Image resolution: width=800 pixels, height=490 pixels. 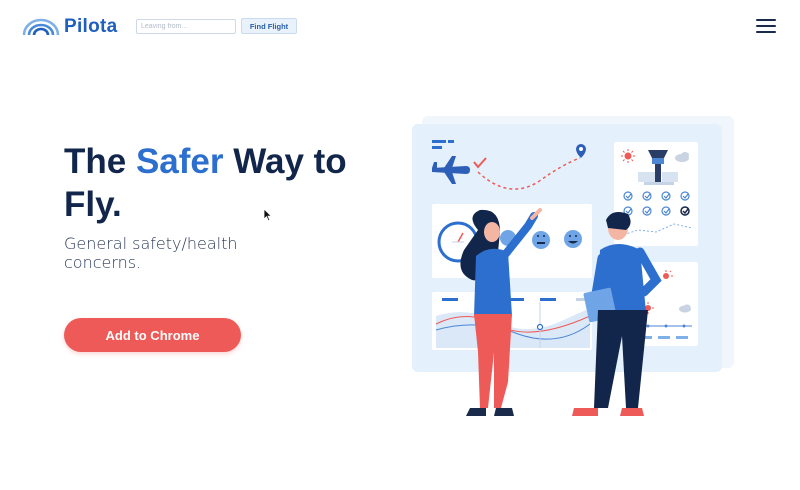 What do you see at coordinates (269, 26) in the screenshot?
I see `find-flight-button: Find Flight` at bounding box center [269, 26].